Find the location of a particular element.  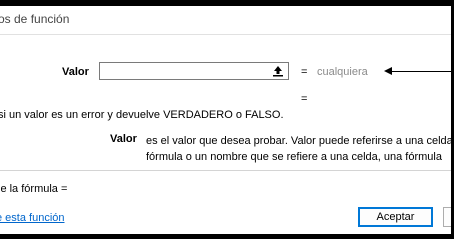

argument-input is located at coordinates (194, 71).